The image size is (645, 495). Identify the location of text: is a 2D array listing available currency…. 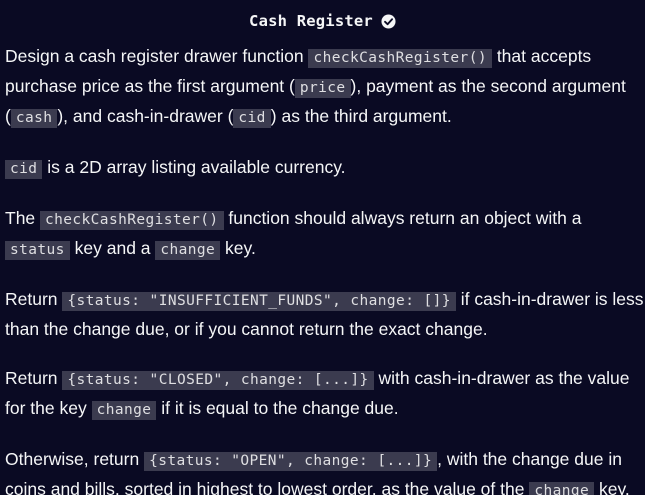
(194, 167).